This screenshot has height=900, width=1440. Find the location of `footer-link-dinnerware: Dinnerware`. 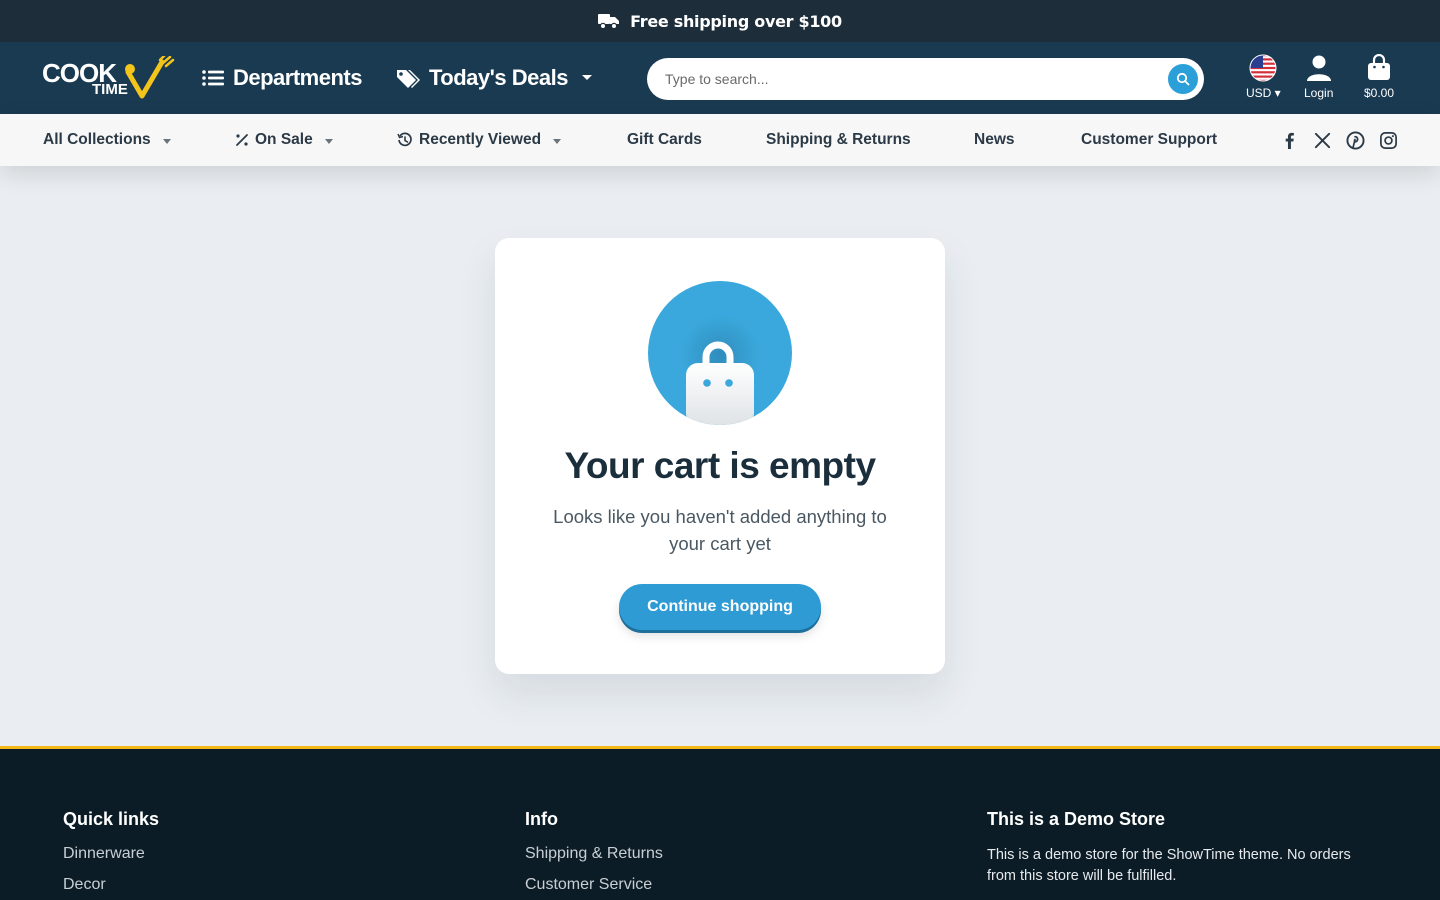

footer-link-dinnerware: Dinnerware is located at coordinates (111, 854).